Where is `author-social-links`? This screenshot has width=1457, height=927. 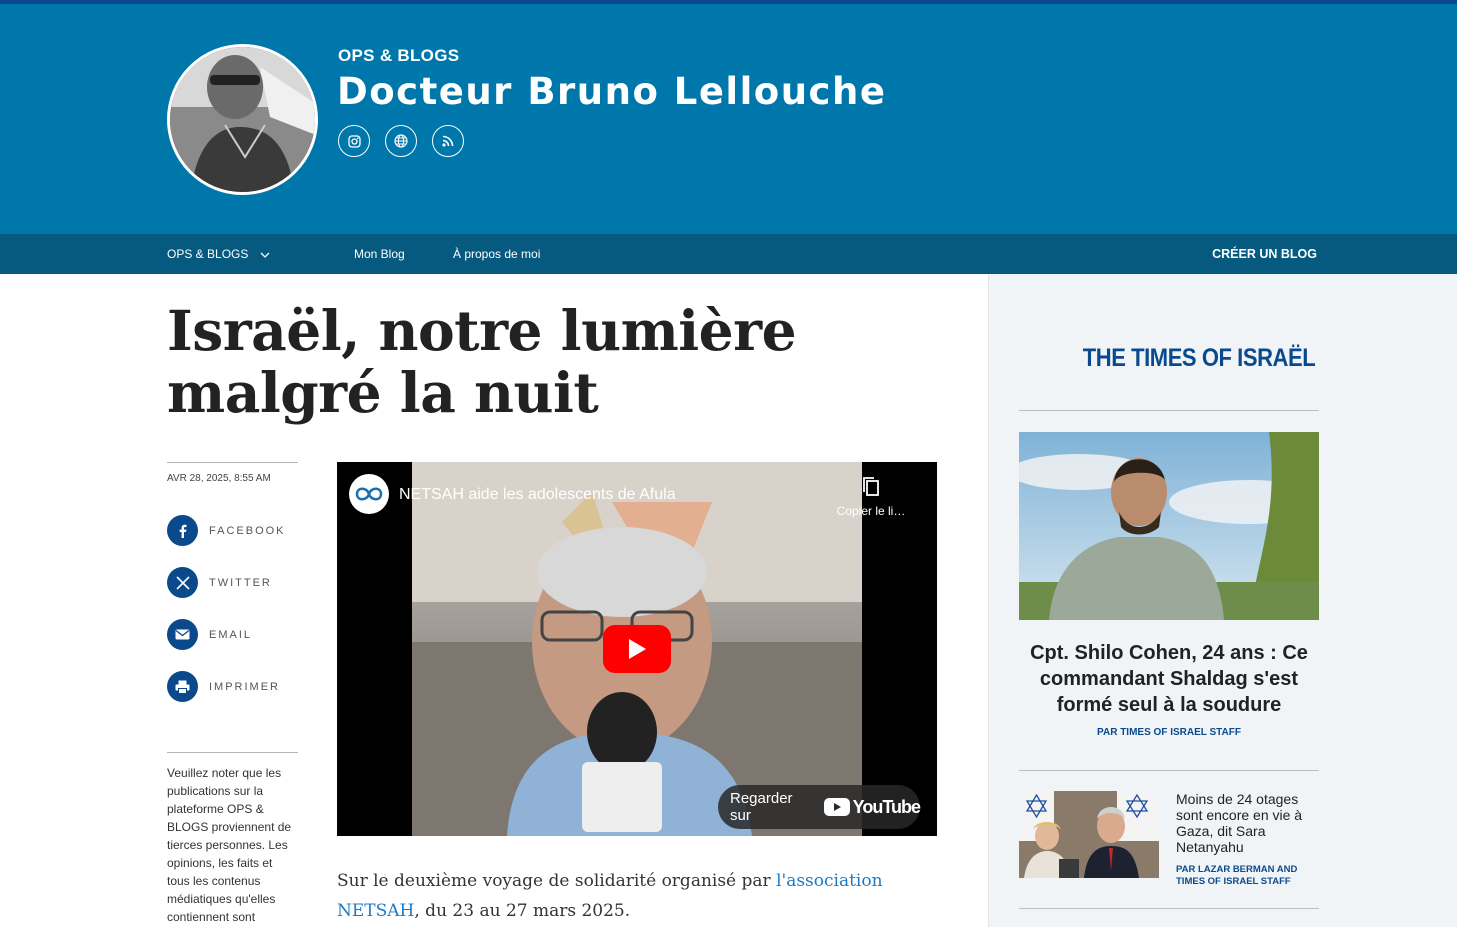
author-social-links is located at coordinates (401, 141).